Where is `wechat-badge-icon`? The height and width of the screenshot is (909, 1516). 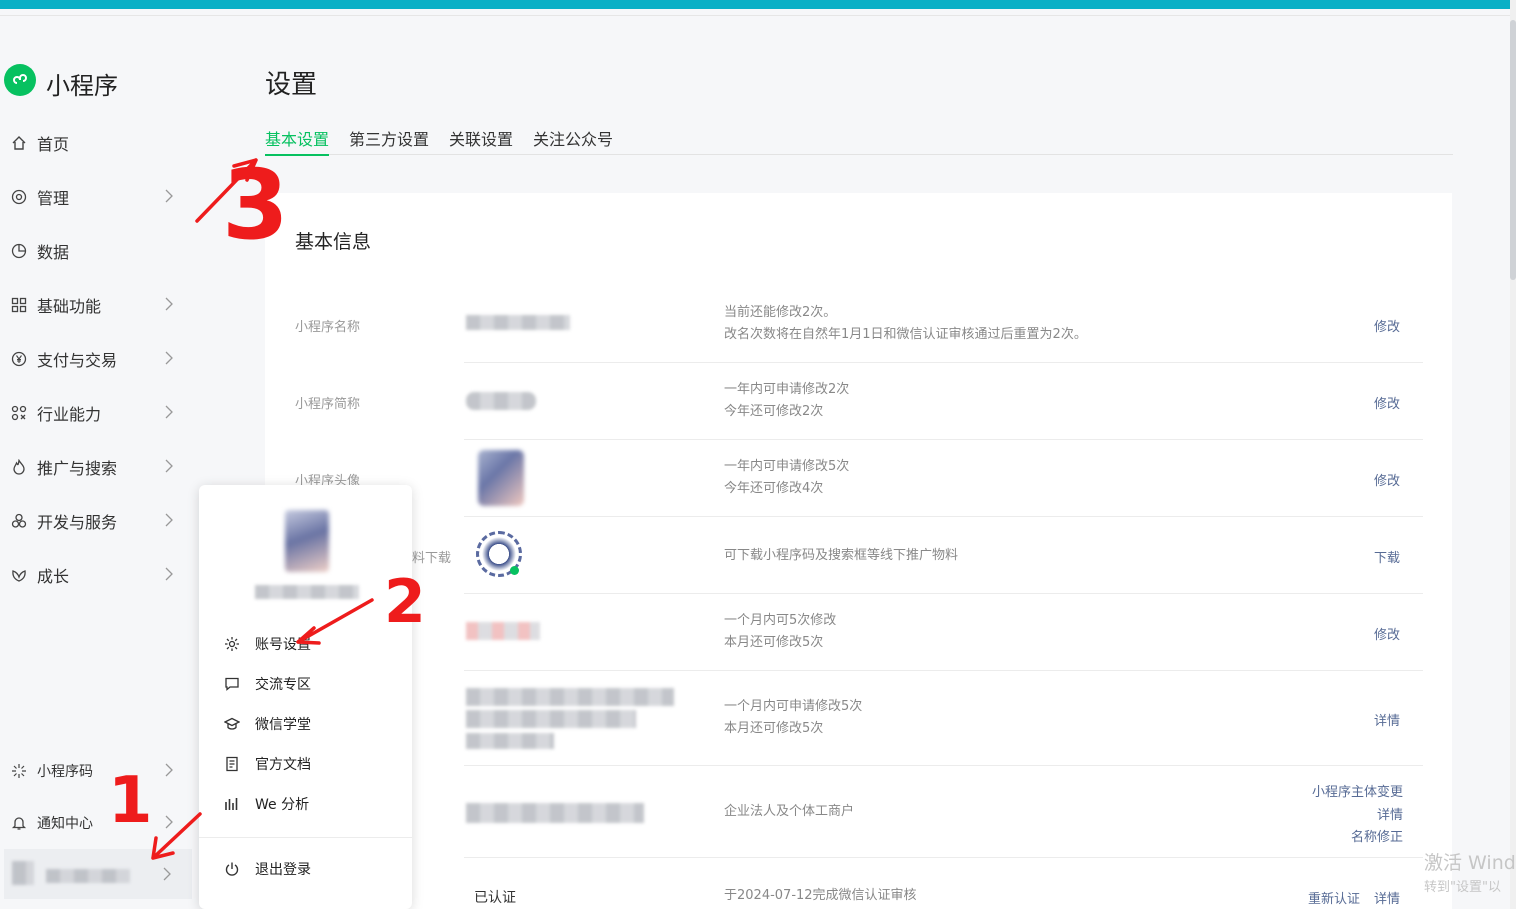 wechat-badge-icon is located at coordinates (514, 570).